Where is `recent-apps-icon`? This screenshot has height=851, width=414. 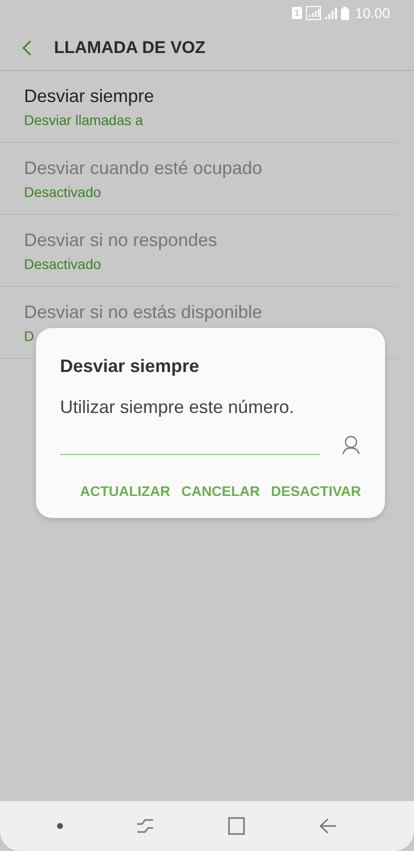
recent-apps-icon is located at coordinates (145, 826).